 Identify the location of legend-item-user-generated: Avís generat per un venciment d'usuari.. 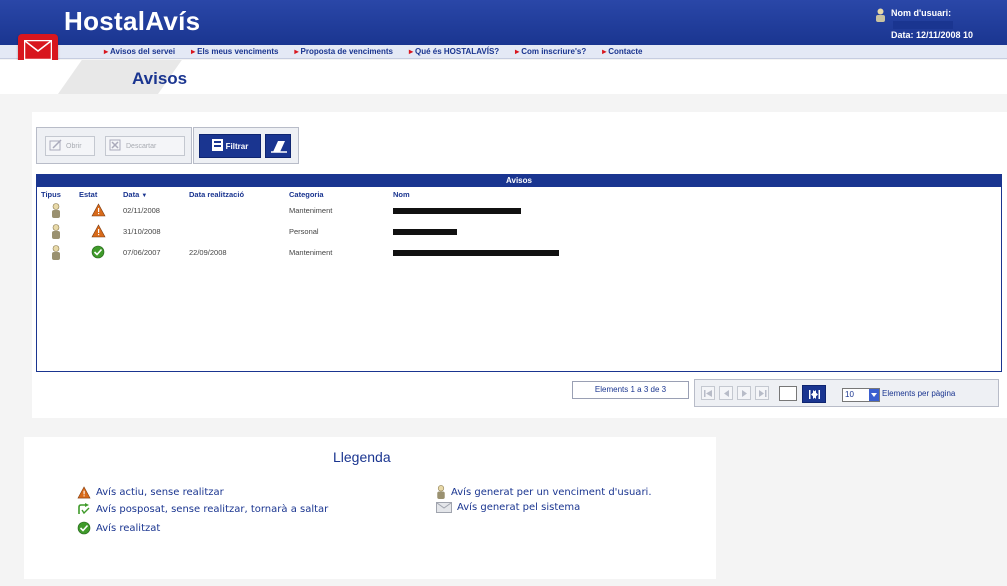
(544, 492).